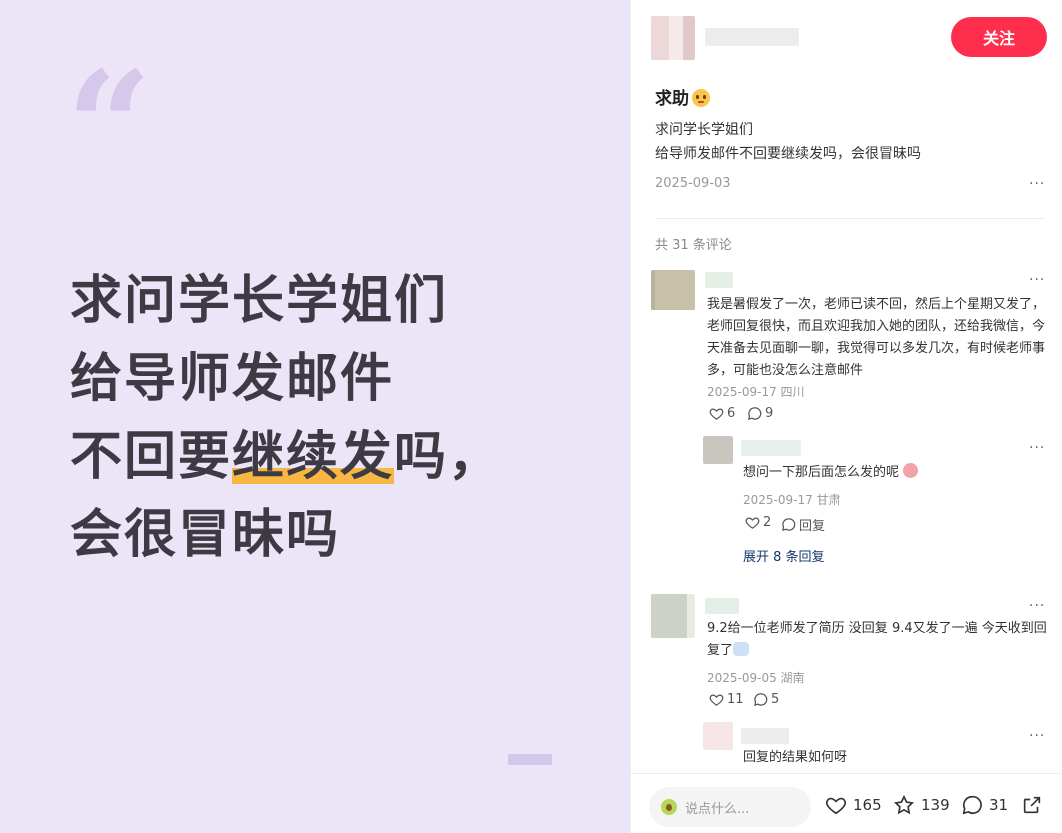 This screenshot has width=1062, height=833. I want to click on cover-highlight: 继续发, so click(313, 457).